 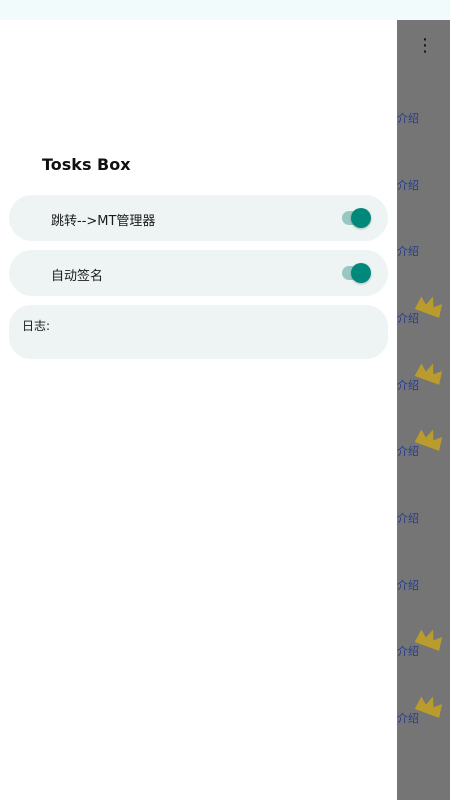 What do you see at coordinates (198, 332) in the screenshot?
I see `log-panel: 日志:` at bounding box center [198, 332].